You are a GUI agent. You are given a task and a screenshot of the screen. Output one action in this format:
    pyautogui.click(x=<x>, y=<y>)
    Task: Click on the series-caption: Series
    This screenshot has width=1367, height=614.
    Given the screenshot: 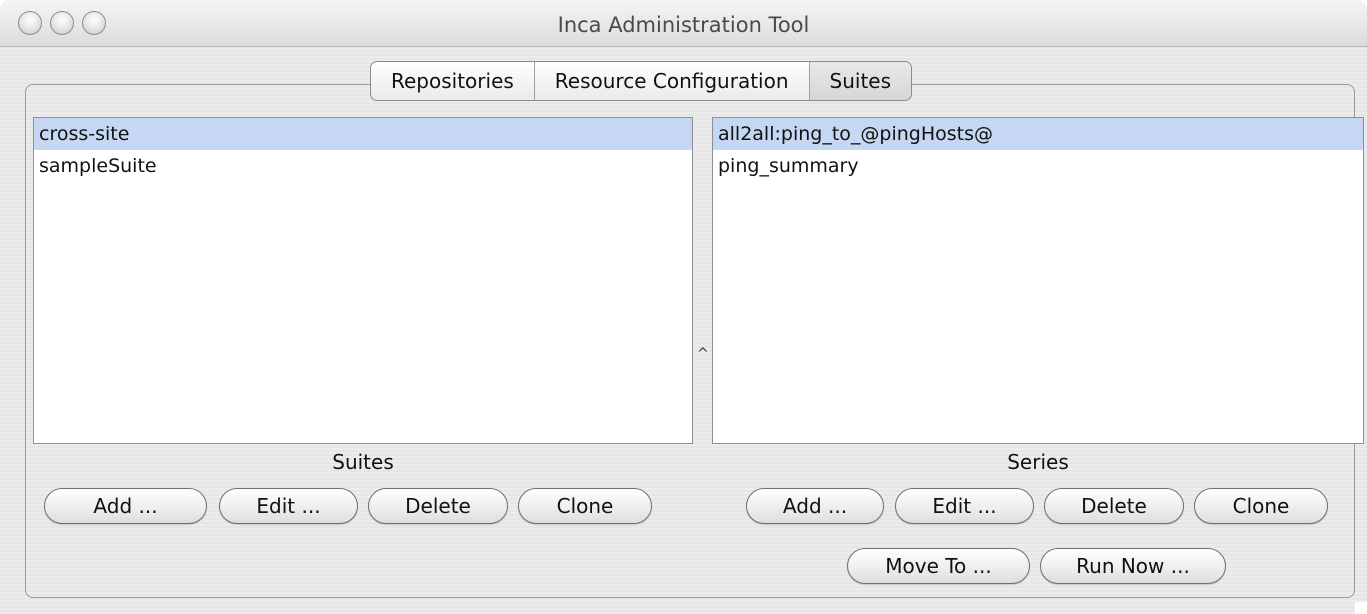 What is the action you would take?
    pyautogui.click(x=1038, y=462)
    